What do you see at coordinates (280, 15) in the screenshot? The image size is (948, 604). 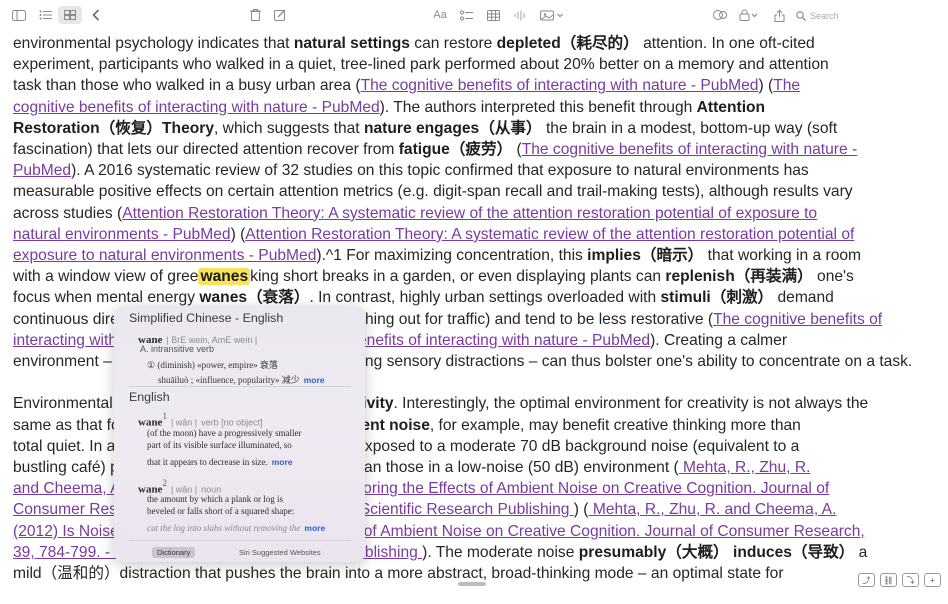 I see `compose-icon` at bounding box center [280, 15].